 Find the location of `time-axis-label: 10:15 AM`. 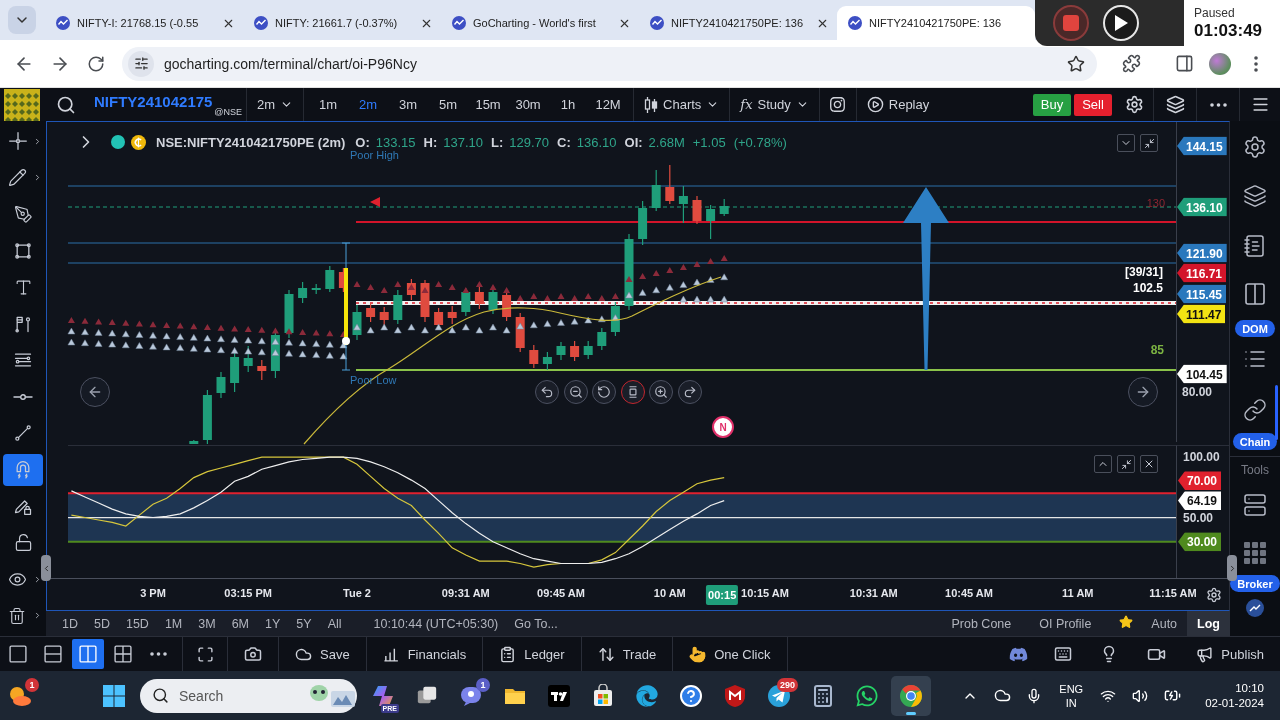

time-axis-label: 10:15 AM is located at coordinates (765, 593).